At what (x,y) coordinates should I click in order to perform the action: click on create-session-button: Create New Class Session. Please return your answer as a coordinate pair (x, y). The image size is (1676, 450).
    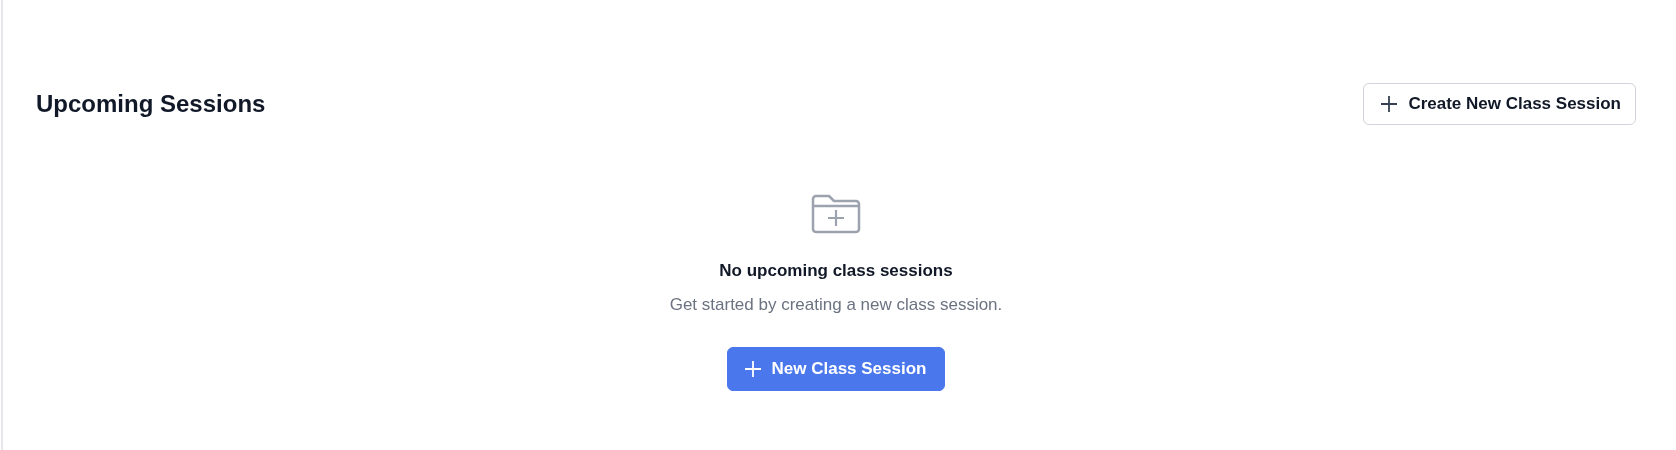
    Looking at the image, I should click on (1499, 104).